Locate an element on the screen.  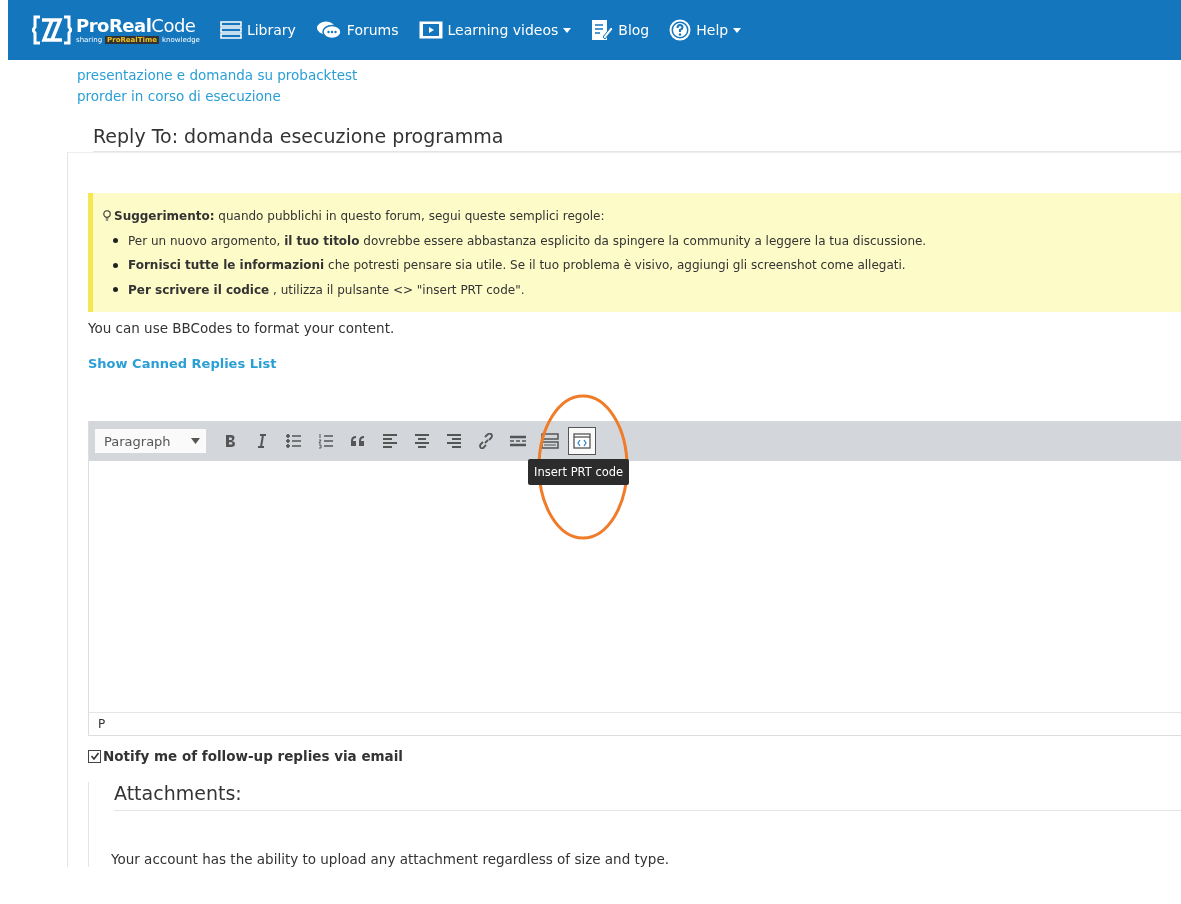
link-icon is located at coordinates (486, 441).